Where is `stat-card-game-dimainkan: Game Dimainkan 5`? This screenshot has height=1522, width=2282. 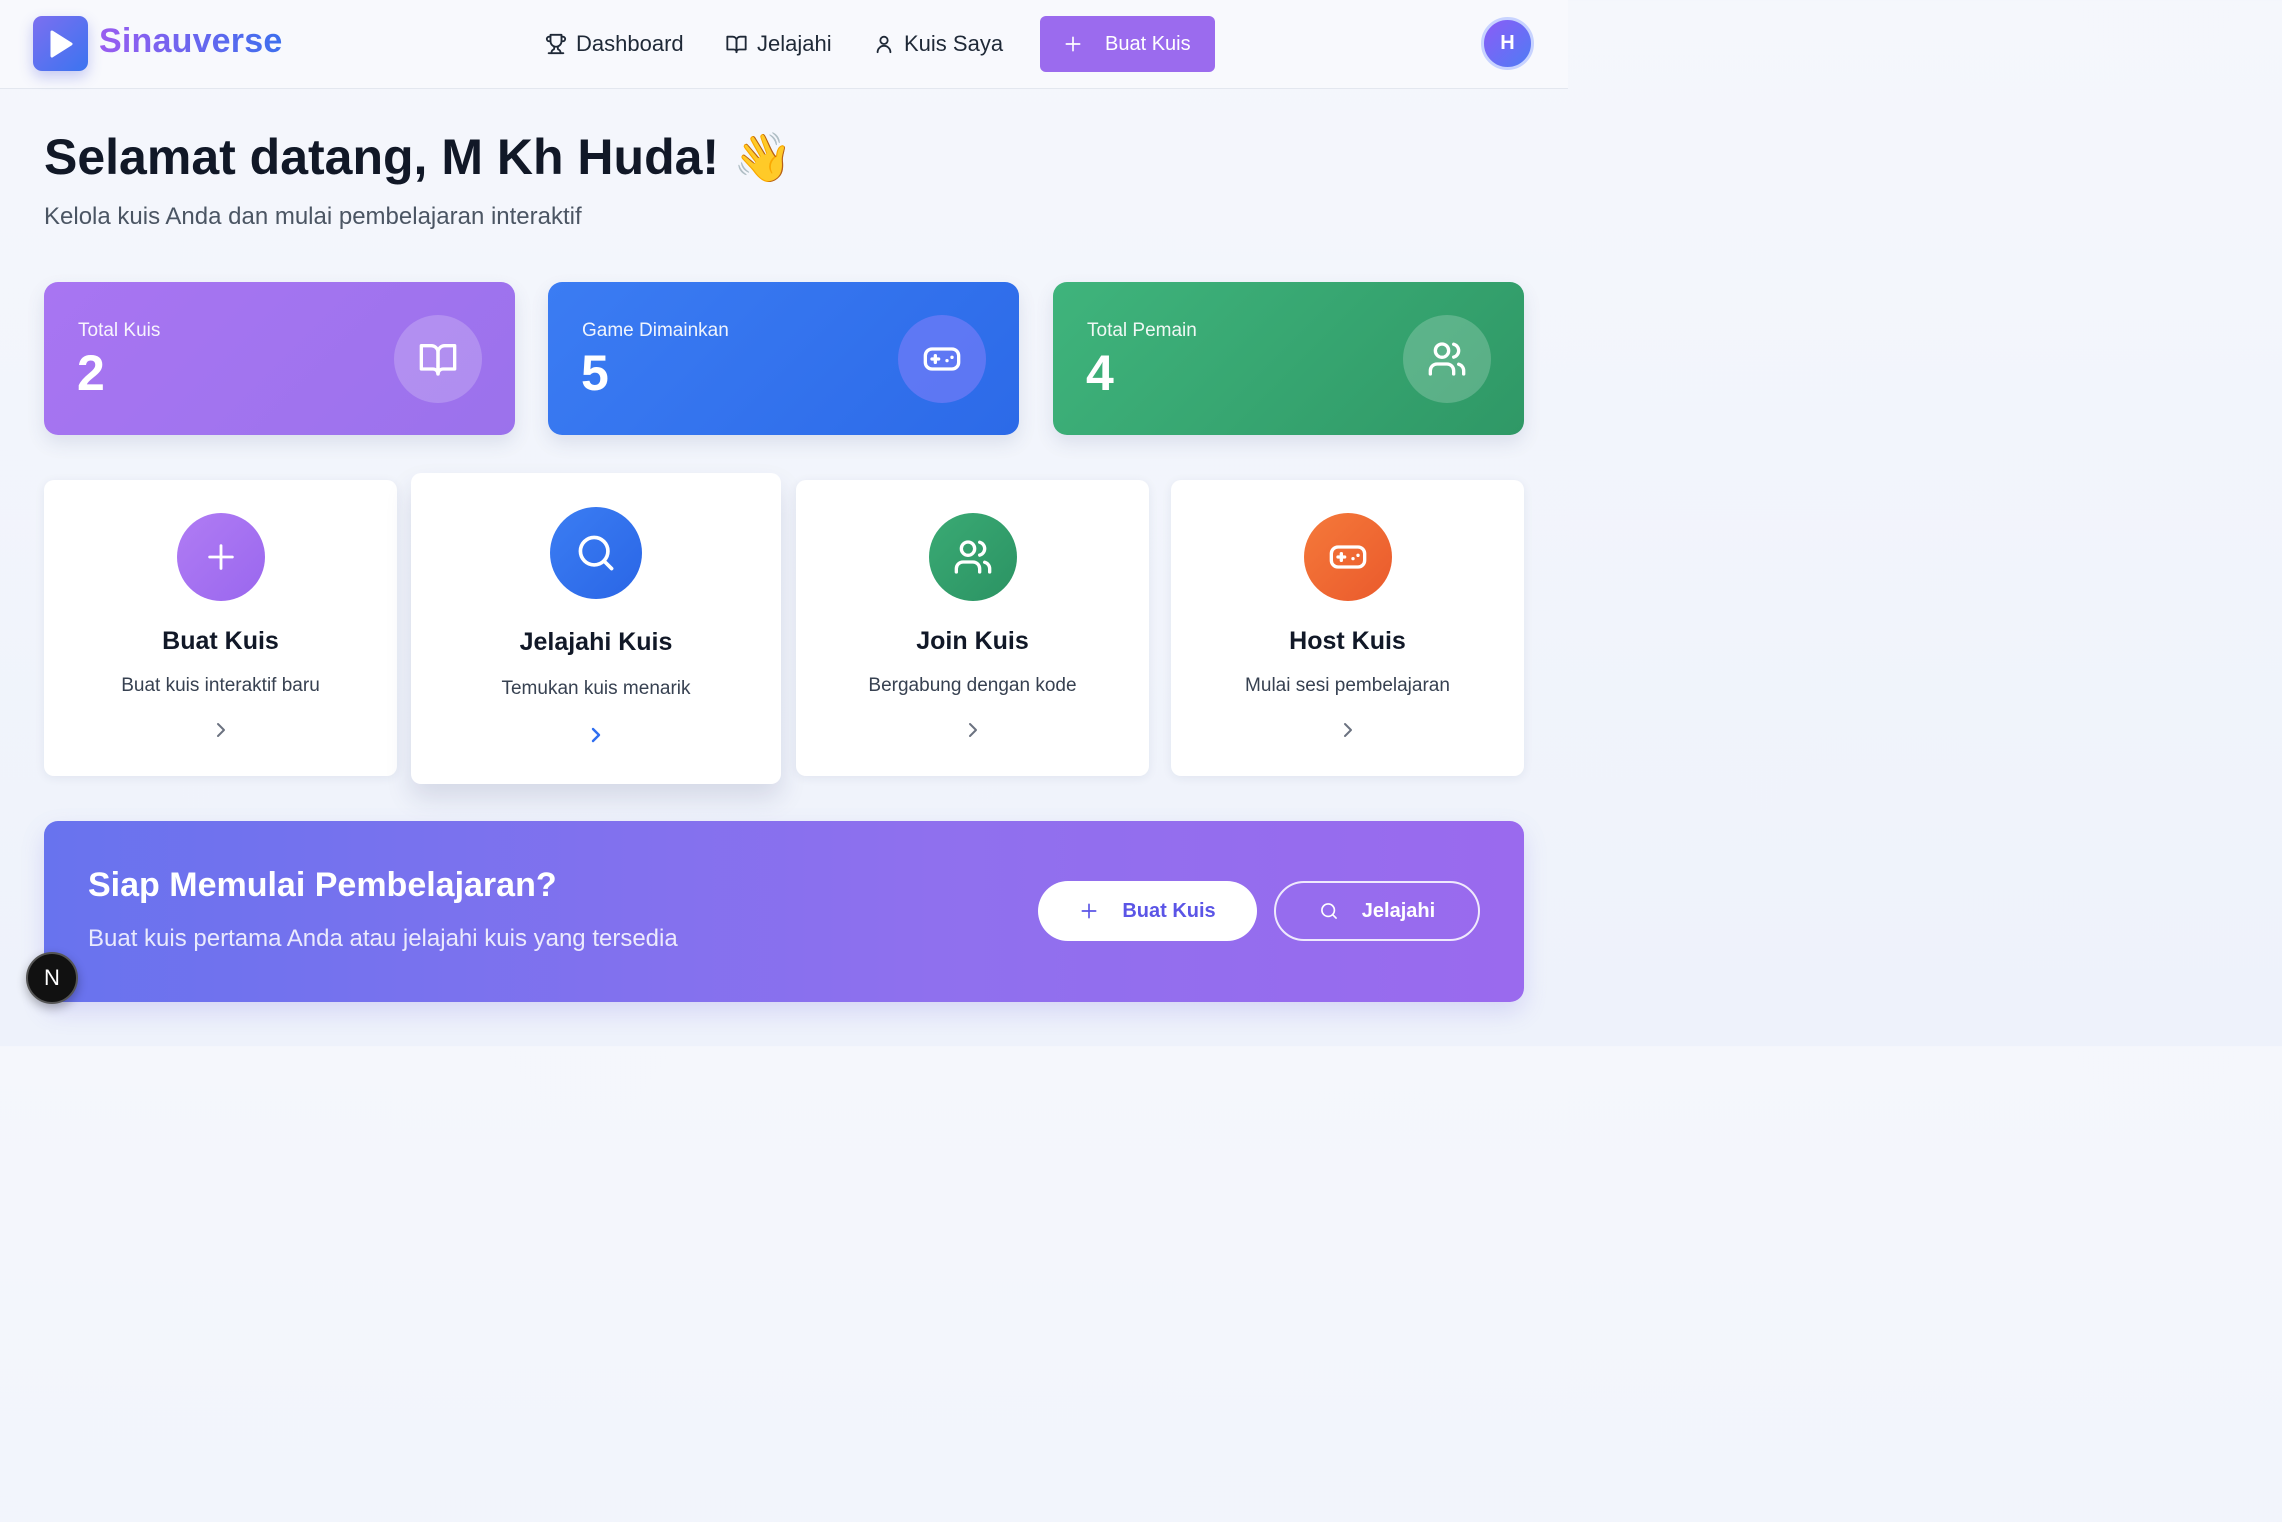 stat-card-game-dimainkan: Game Dimainkan 5 is located at coordinates (783, 358).